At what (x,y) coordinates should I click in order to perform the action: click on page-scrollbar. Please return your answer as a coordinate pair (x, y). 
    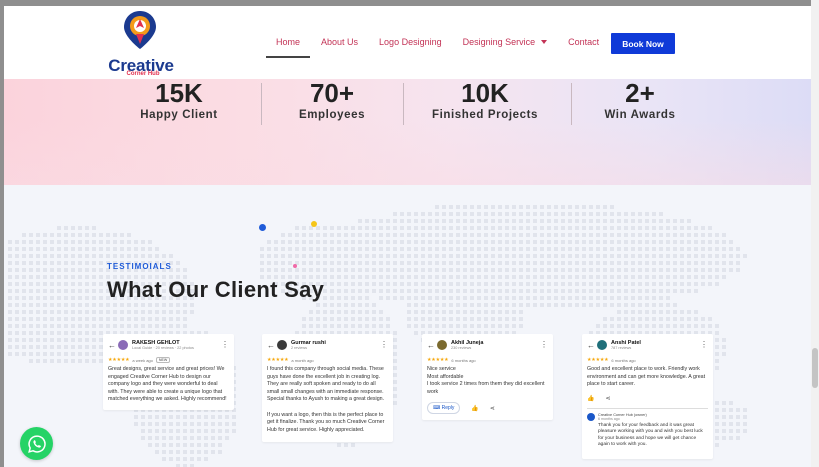
    Looking at the image, I should click on (815, 233).